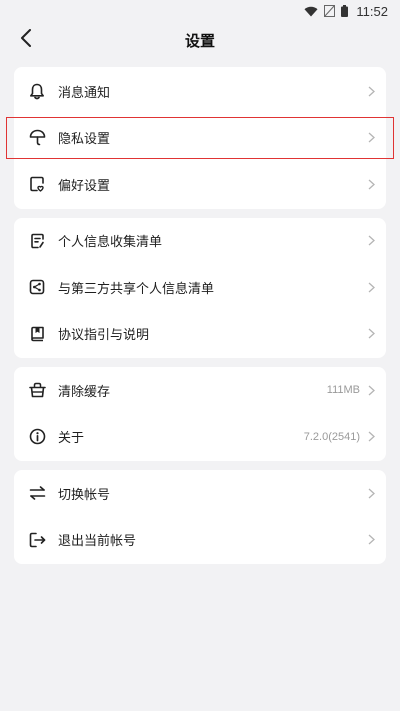  Describe the element at coordinates (200, 184) in the screenshot. I see `settings-item-preferences: 偏好设置` at that location.